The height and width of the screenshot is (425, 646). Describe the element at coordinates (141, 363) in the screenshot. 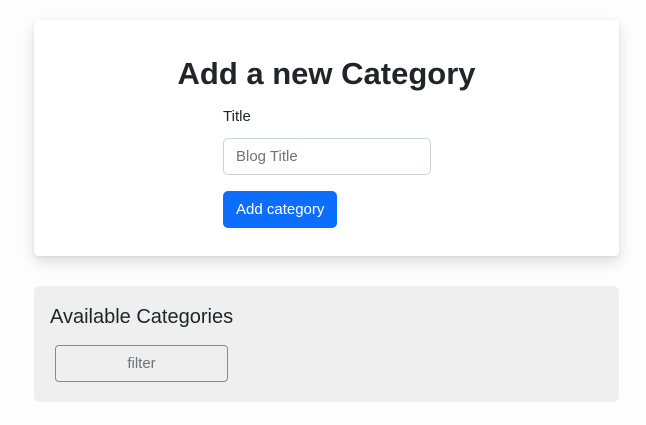

I see `filter-input` at that location.